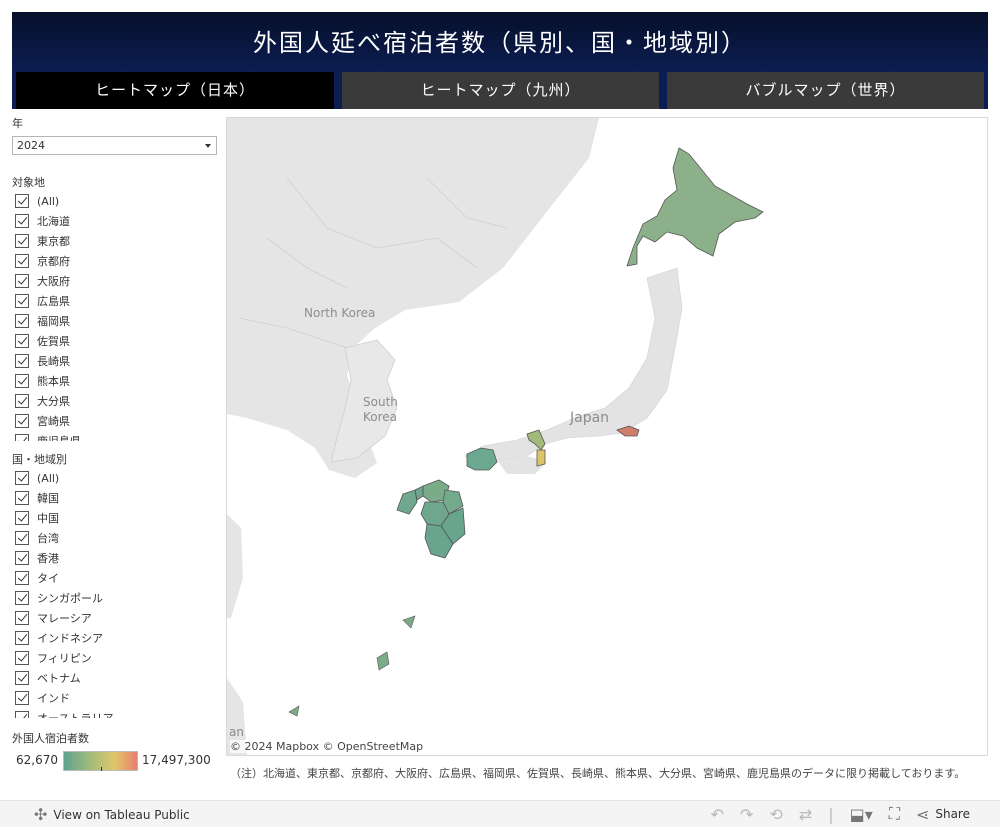 The height and width of the screenshot is (827, 1000). Describe the element at coordinates (46, 241) in the screenshot. I see `target-item: 東京都` at that location.